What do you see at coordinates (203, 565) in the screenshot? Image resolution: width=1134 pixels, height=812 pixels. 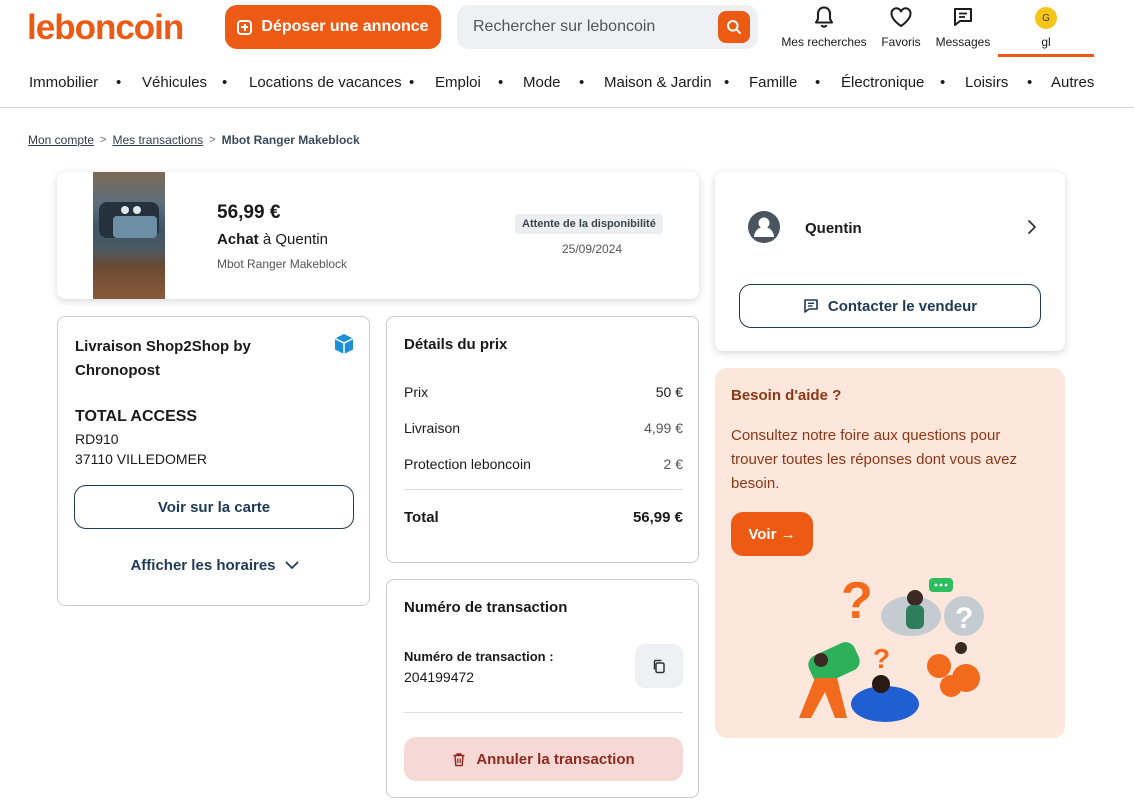 I see `show-hours-label: Afficher les horaires` at bounding box center [203, 565].